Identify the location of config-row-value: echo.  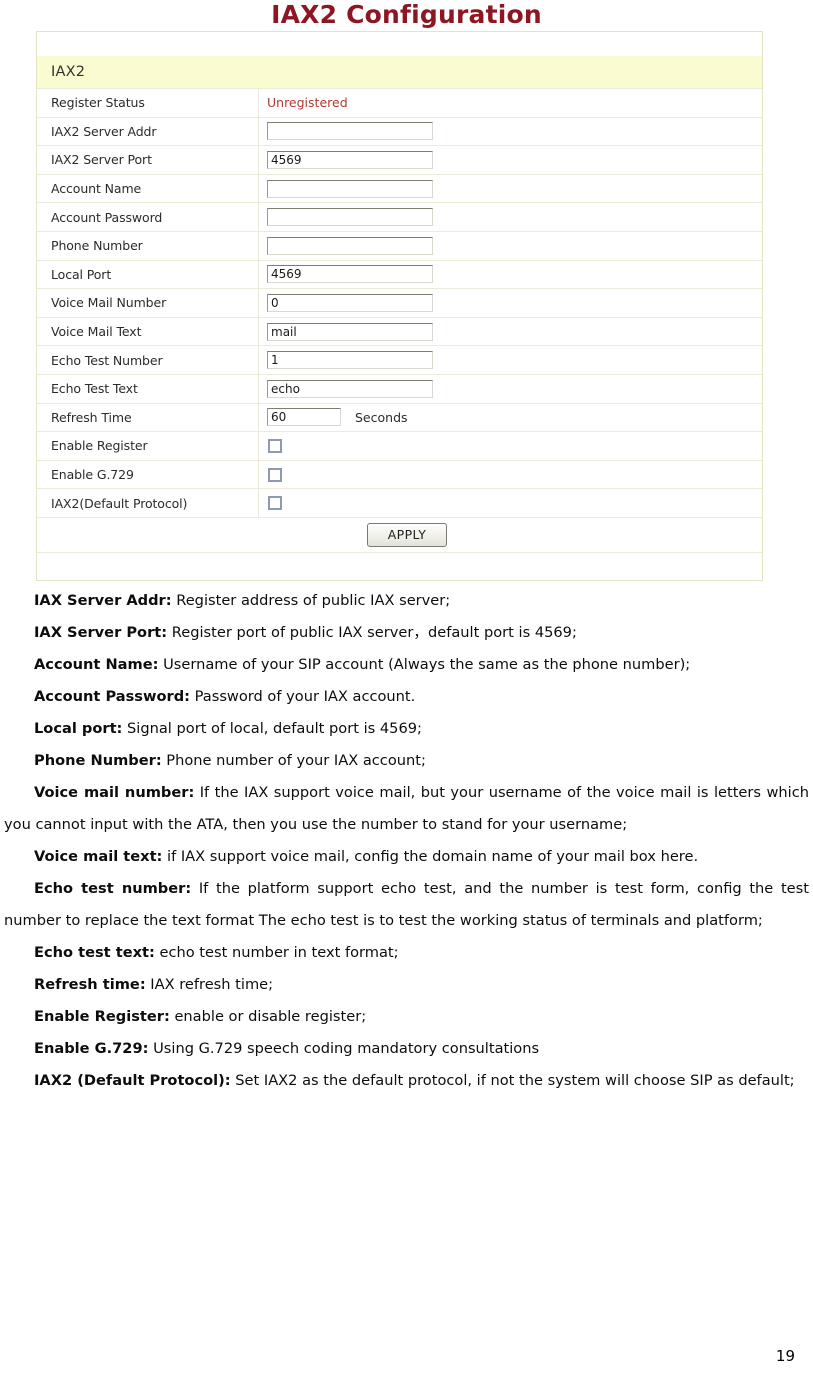
(510, 388).